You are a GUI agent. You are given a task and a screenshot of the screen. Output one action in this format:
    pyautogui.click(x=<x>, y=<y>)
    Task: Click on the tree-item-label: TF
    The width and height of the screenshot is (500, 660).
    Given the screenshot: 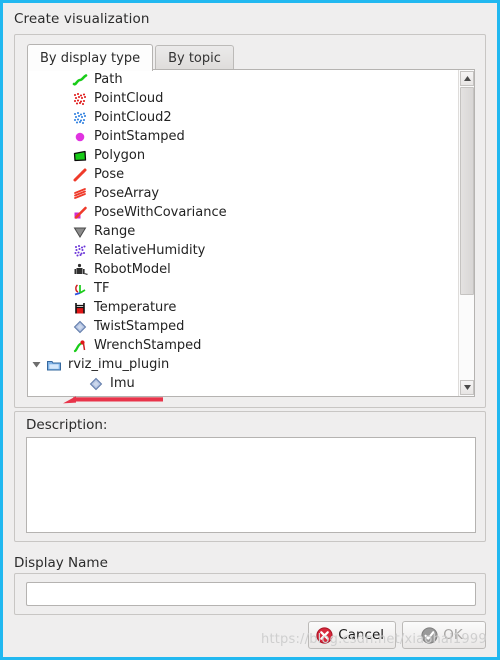 What is the action you would take?
    pyautogui.click(x=102, y=288)
    